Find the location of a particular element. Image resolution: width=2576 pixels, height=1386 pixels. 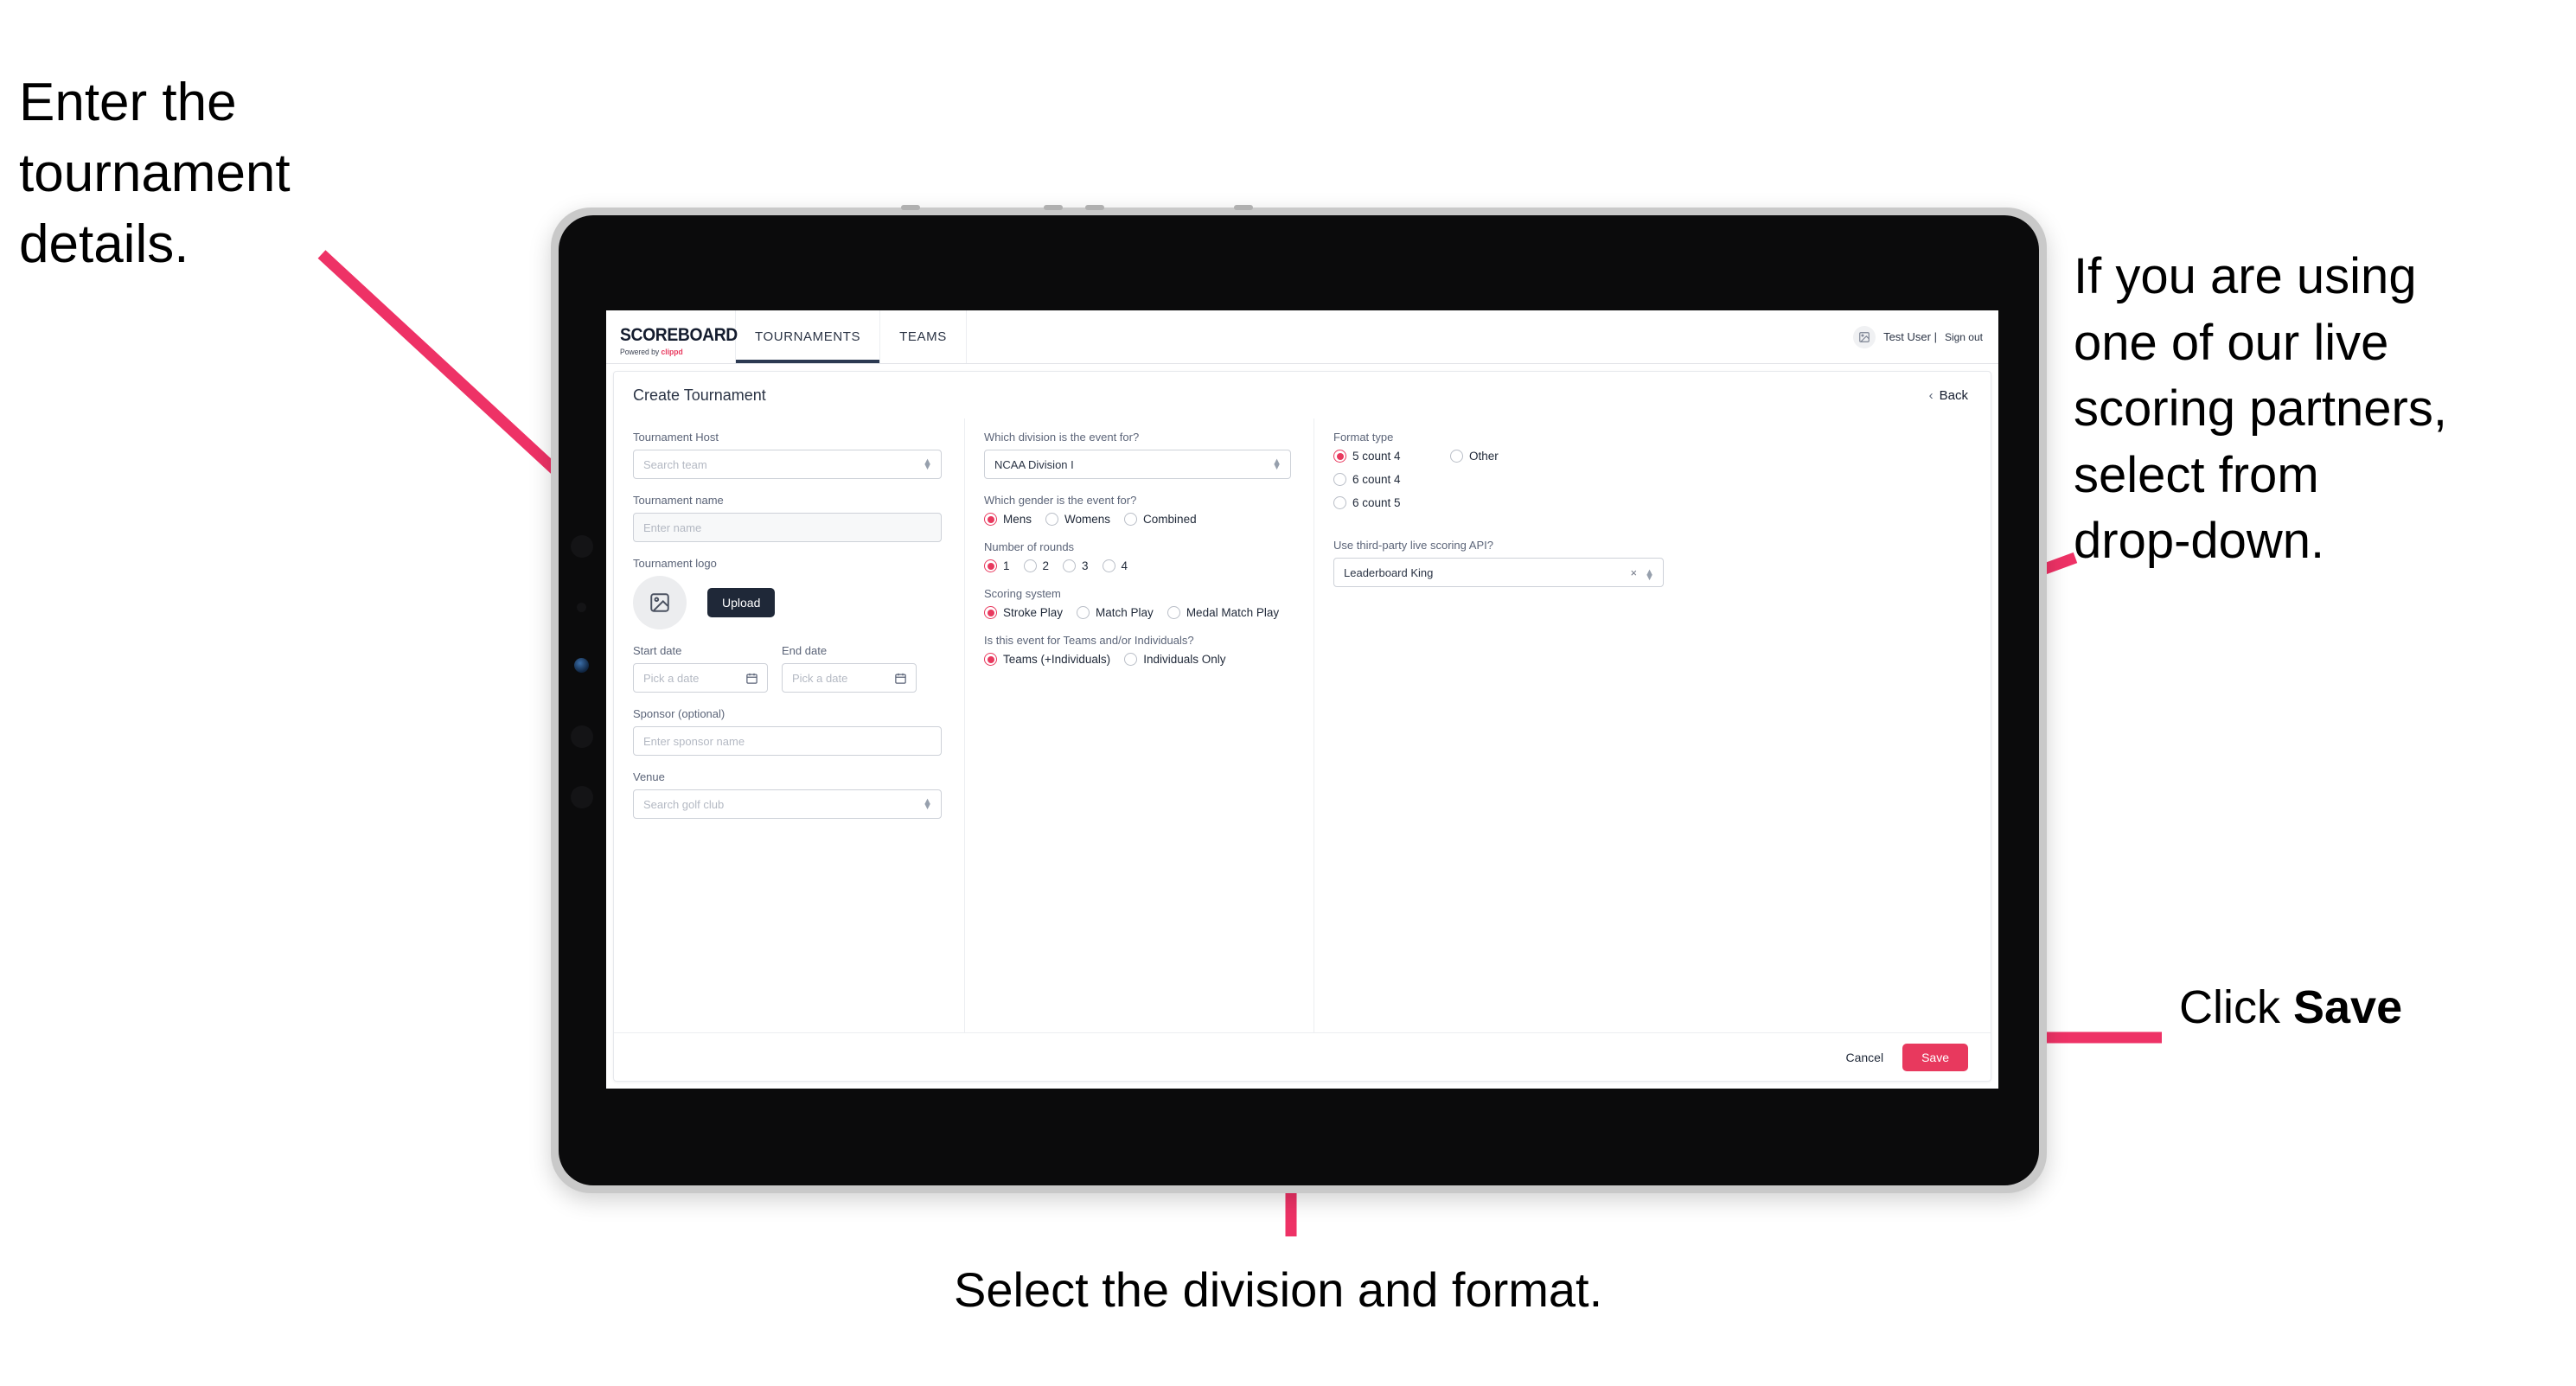

clear-icon: × is located at coordinates (1635, 572).